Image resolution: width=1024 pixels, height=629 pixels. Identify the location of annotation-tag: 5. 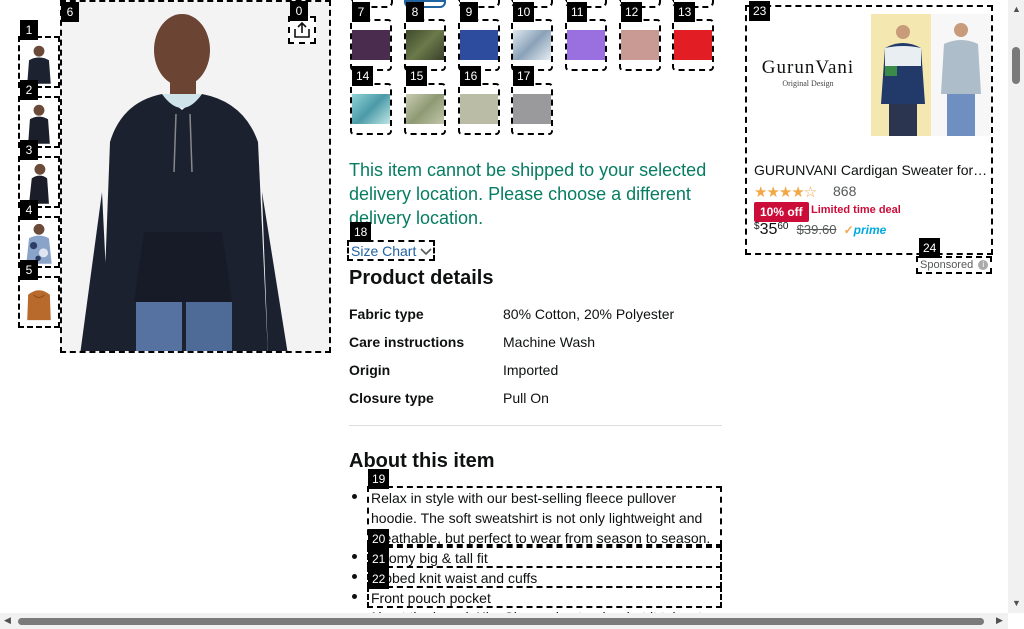
(29, 270).